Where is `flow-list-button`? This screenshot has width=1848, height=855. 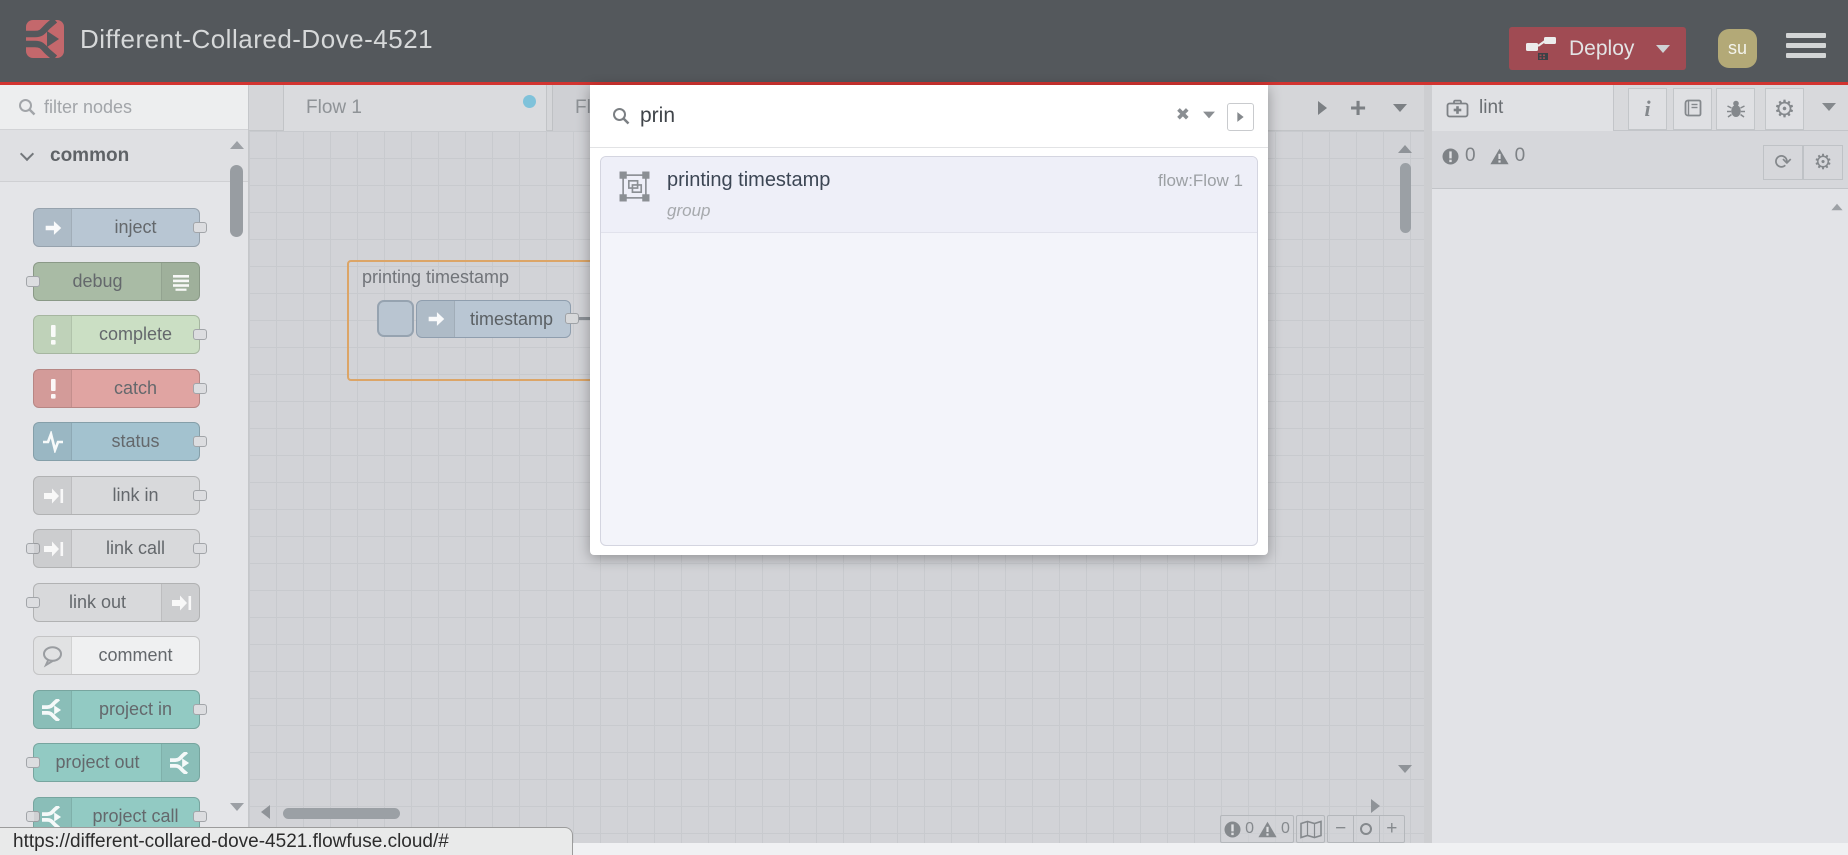 flow-list-button is located at coordinates (1400, 108).